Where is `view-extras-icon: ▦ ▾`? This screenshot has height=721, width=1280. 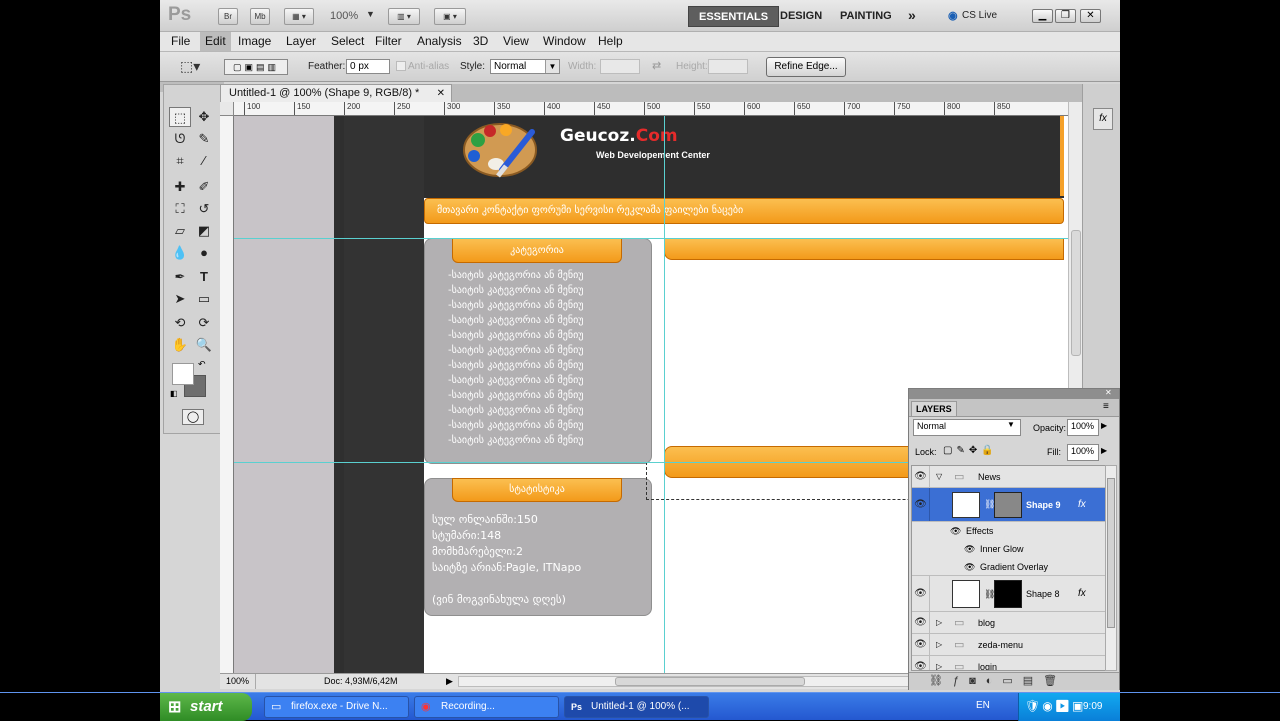 view-extras-icon: ▦ ▾ is located at coordinates (299, 16).